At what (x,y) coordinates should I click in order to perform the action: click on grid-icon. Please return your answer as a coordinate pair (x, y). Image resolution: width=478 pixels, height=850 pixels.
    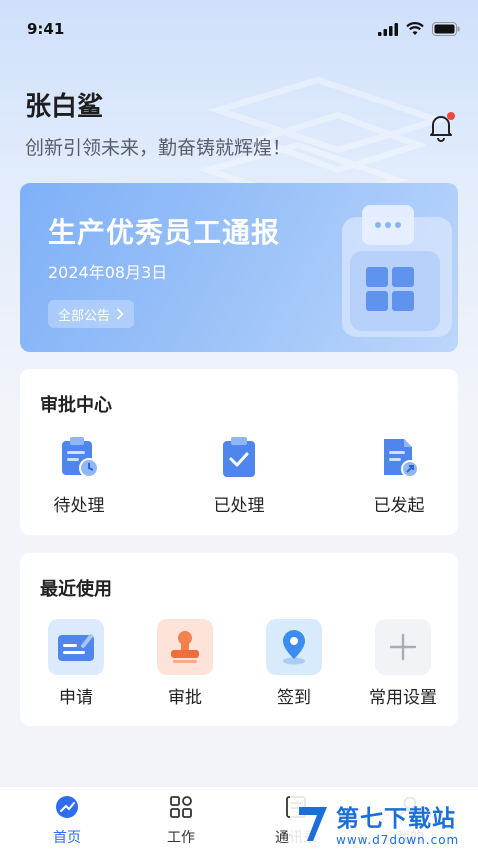
    Looking at the image, I should click on (181, 807).